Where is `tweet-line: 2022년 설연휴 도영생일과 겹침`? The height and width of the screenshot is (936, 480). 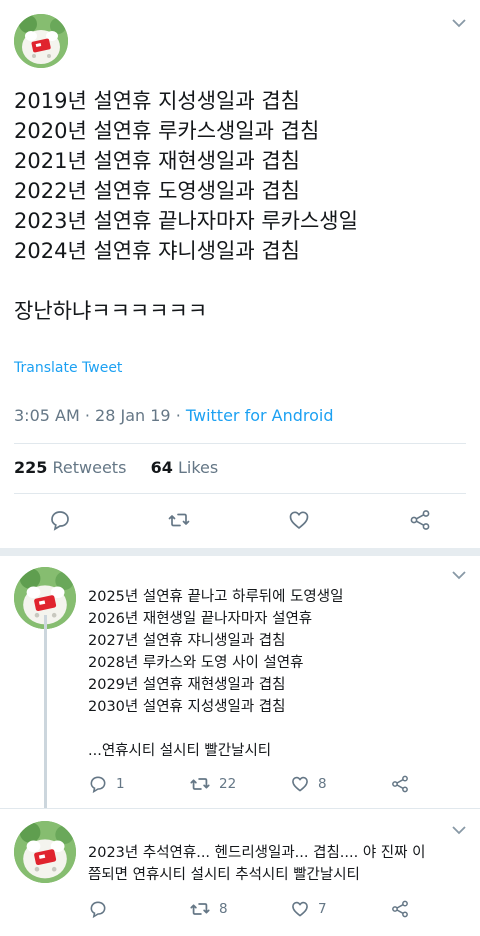
tweet-line: 2022년 설연휴 도영생일과 겹침 is located at coordinates (157, 191).